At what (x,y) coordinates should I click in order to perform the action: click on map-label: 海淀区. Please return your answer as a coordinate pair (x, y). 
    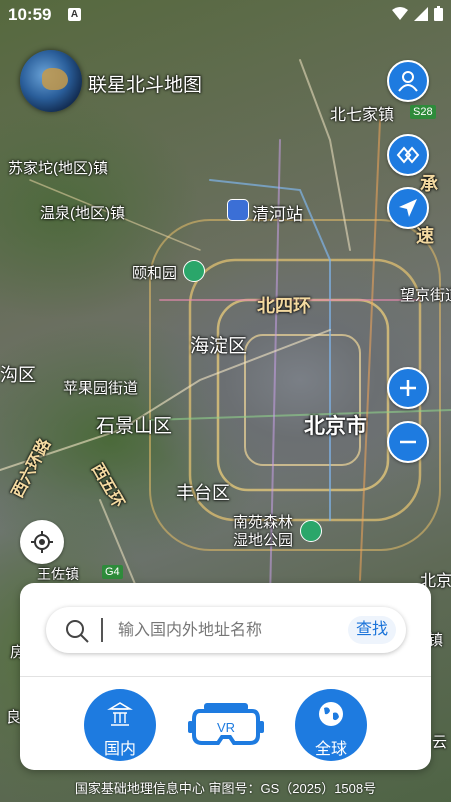
    Looking at the image, I should click on (219, 346).